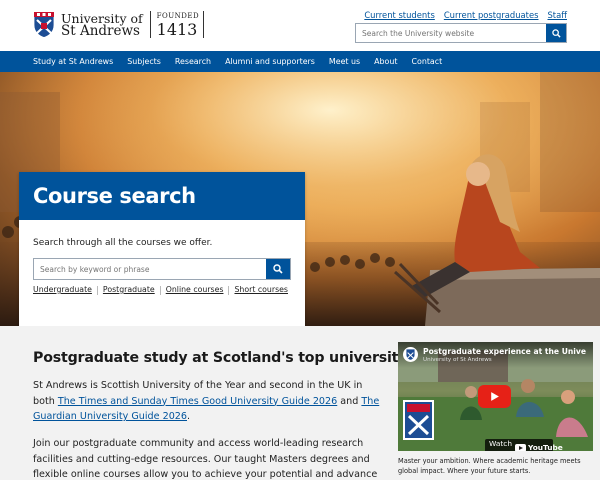 The height and width of the screenshot is (480, 600). What do you see at coordinates (100, 30) in the screenshot?
I see `logo-line-2: St Andrews` at bounding box center [100, 30].